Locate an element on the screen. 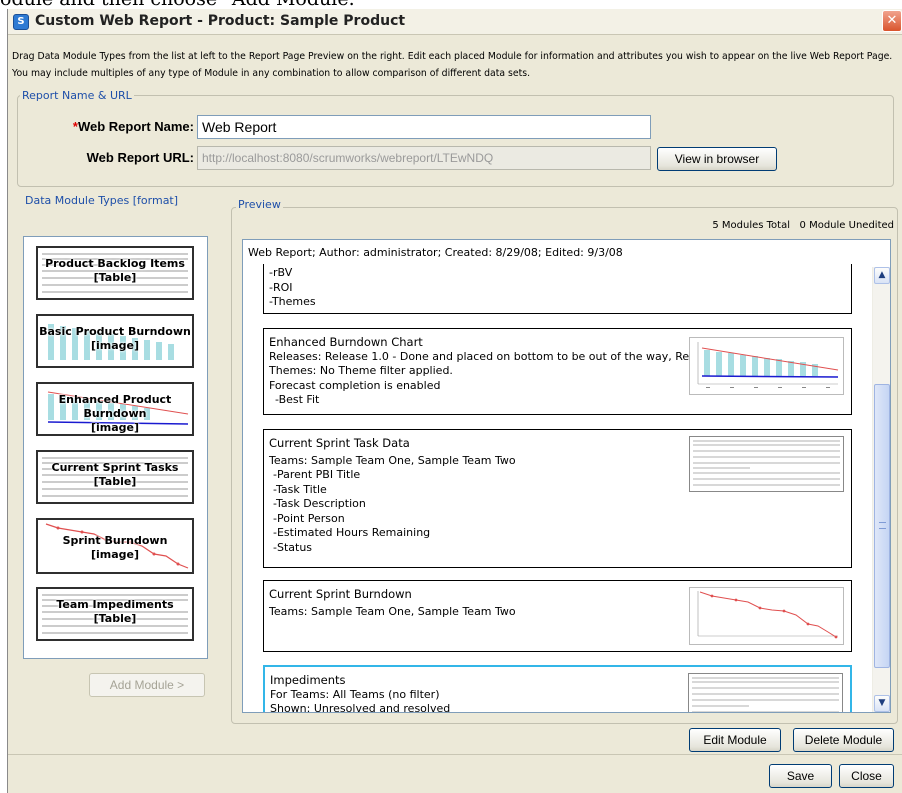 This screenshot has height=793, width=902. module-type-team-impediments: Team Impediments [Table] is located at coordinates (115, 614).